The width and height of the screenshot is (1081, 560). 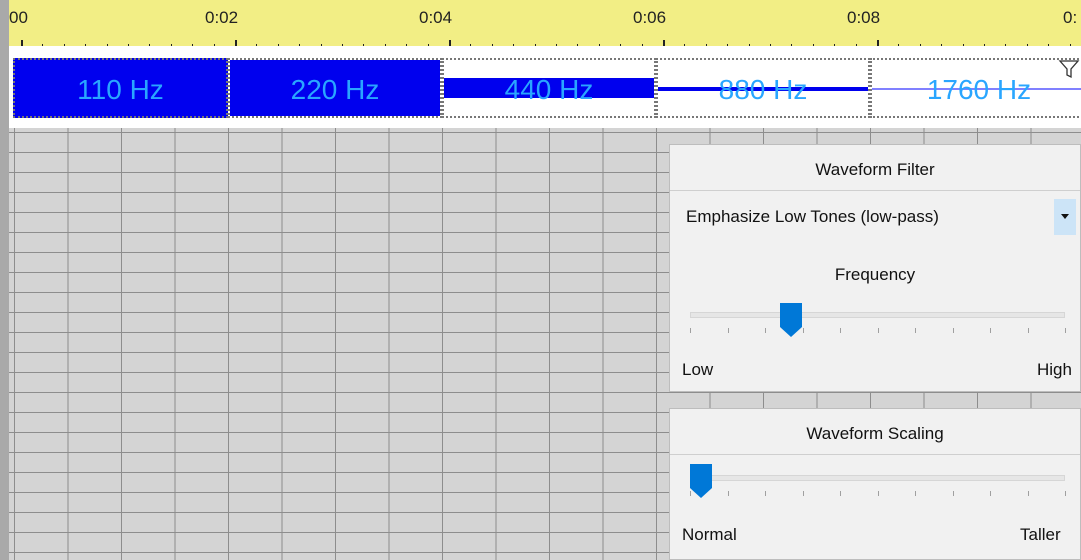 I want to click on frequency-slider-track, so click(x=877, y=315).